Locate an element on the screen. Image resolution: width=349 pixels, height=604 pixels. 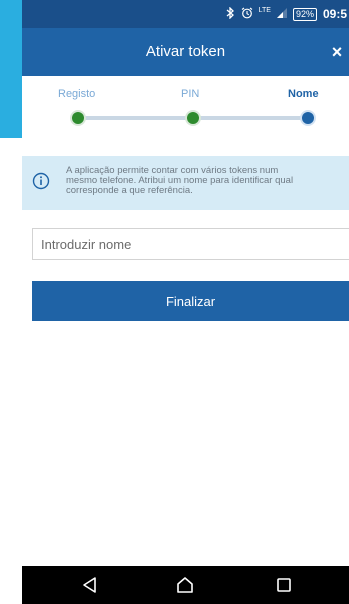
status-time: 09:5 is located at coordinates (334, 14).